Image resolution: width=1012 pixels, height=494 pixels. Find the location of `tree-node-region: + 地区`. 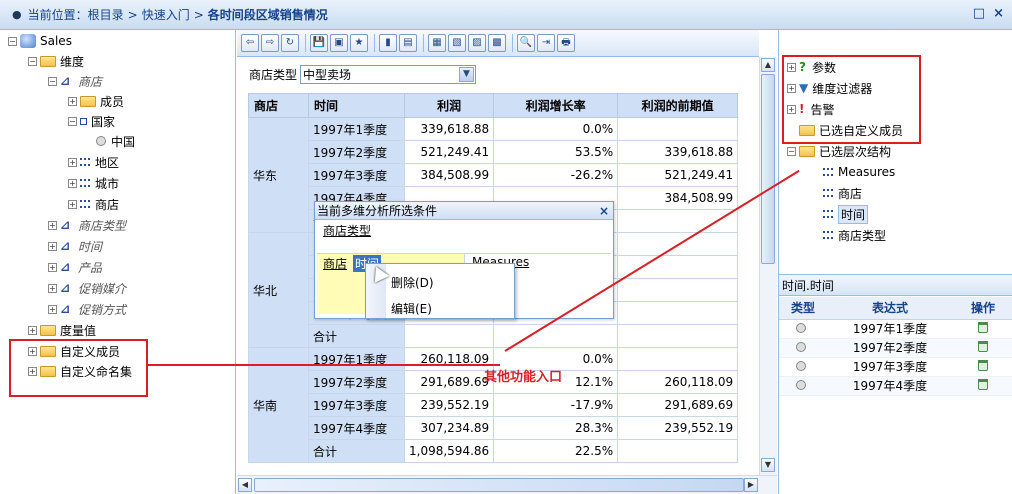

tree-node-region: + 地区 is located at coordinates (93, 162).